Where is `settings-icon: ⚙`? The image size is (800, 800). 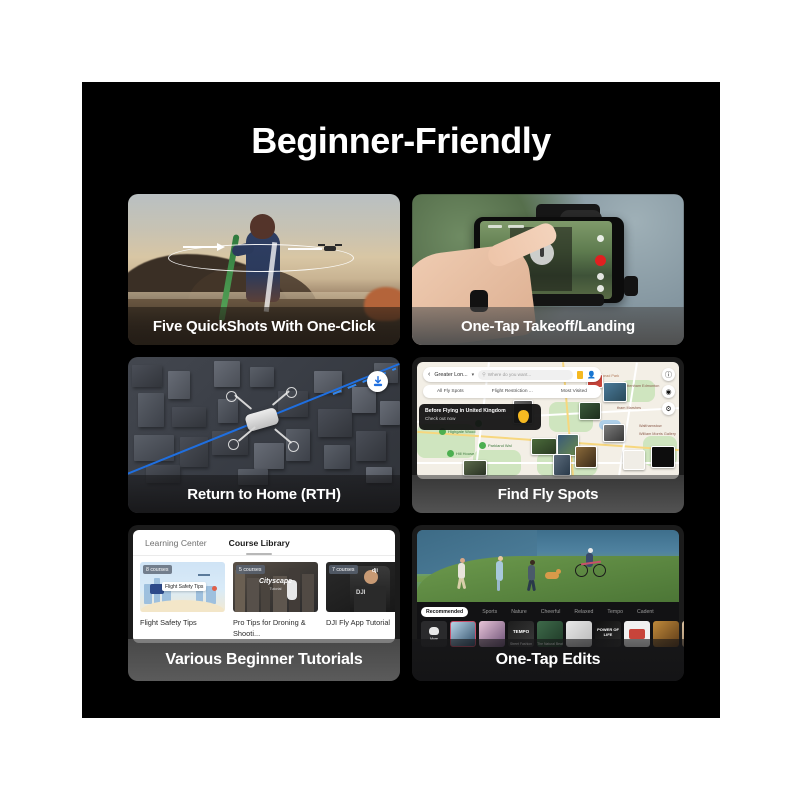
settings-icon: ⚙ is located at coordinates (668, 408).